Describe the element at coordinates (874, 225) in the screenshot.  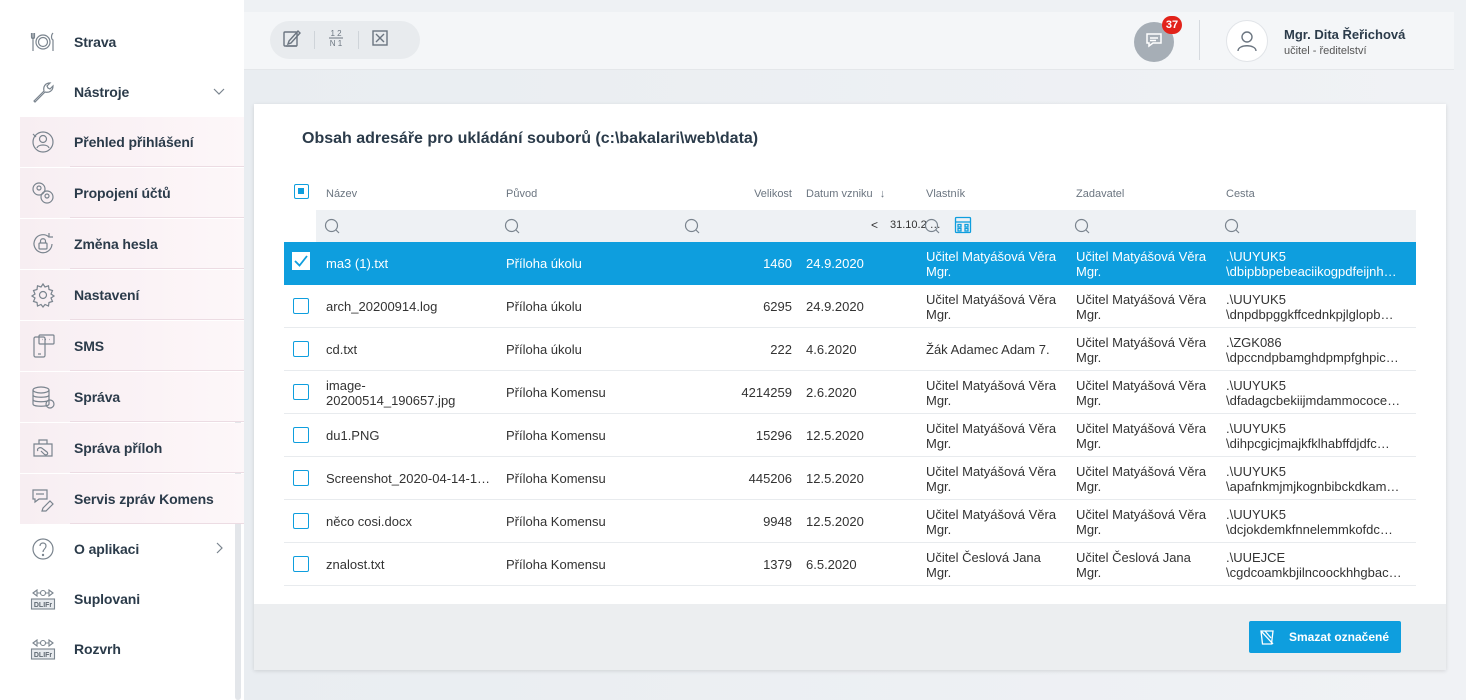
I see `date-filter-operator: <` at that location.